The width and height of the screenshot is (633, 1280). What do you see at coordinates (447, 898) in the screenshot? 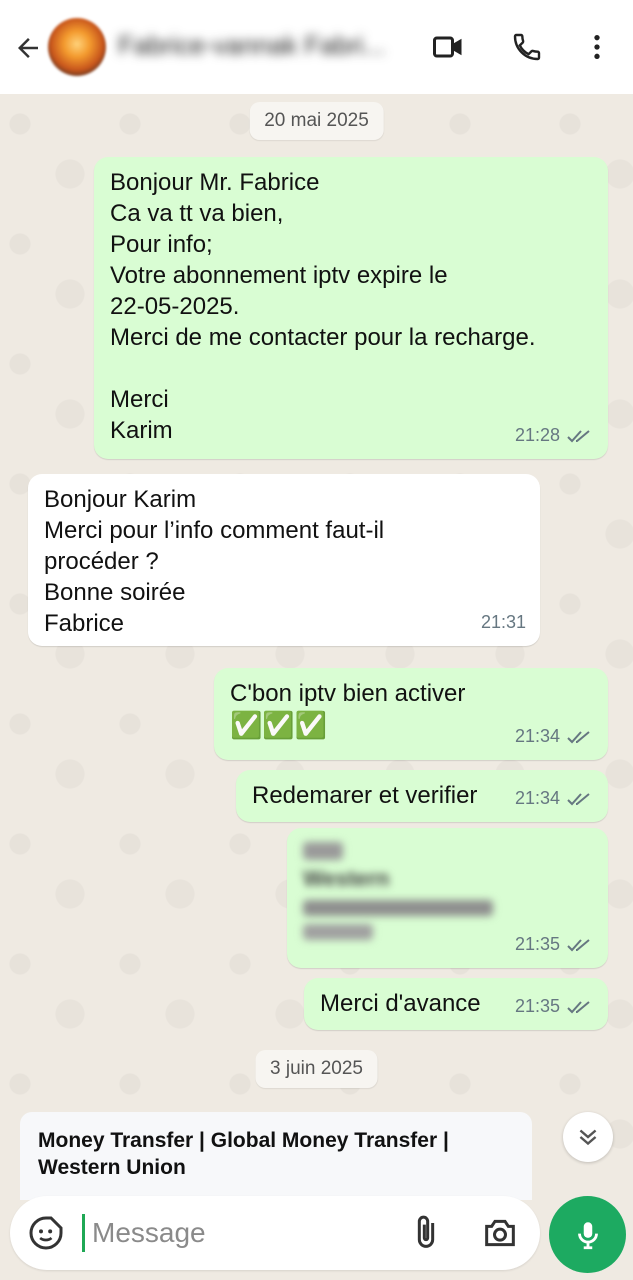
I see `outgoing-message: Western 21:35` at bounding box center [447, 898].